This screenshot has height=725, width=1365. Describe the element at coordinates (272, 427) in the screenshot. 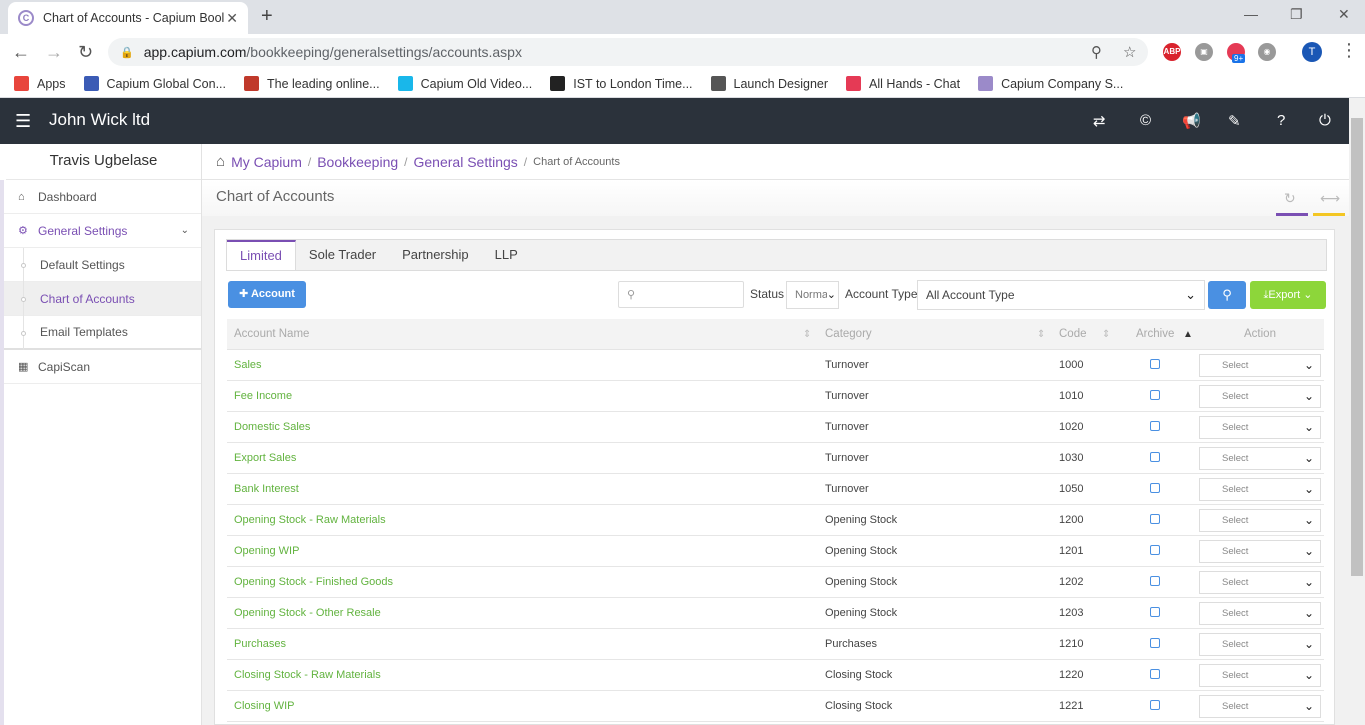

I see `account-name-link: Domestic Sales` at that location.